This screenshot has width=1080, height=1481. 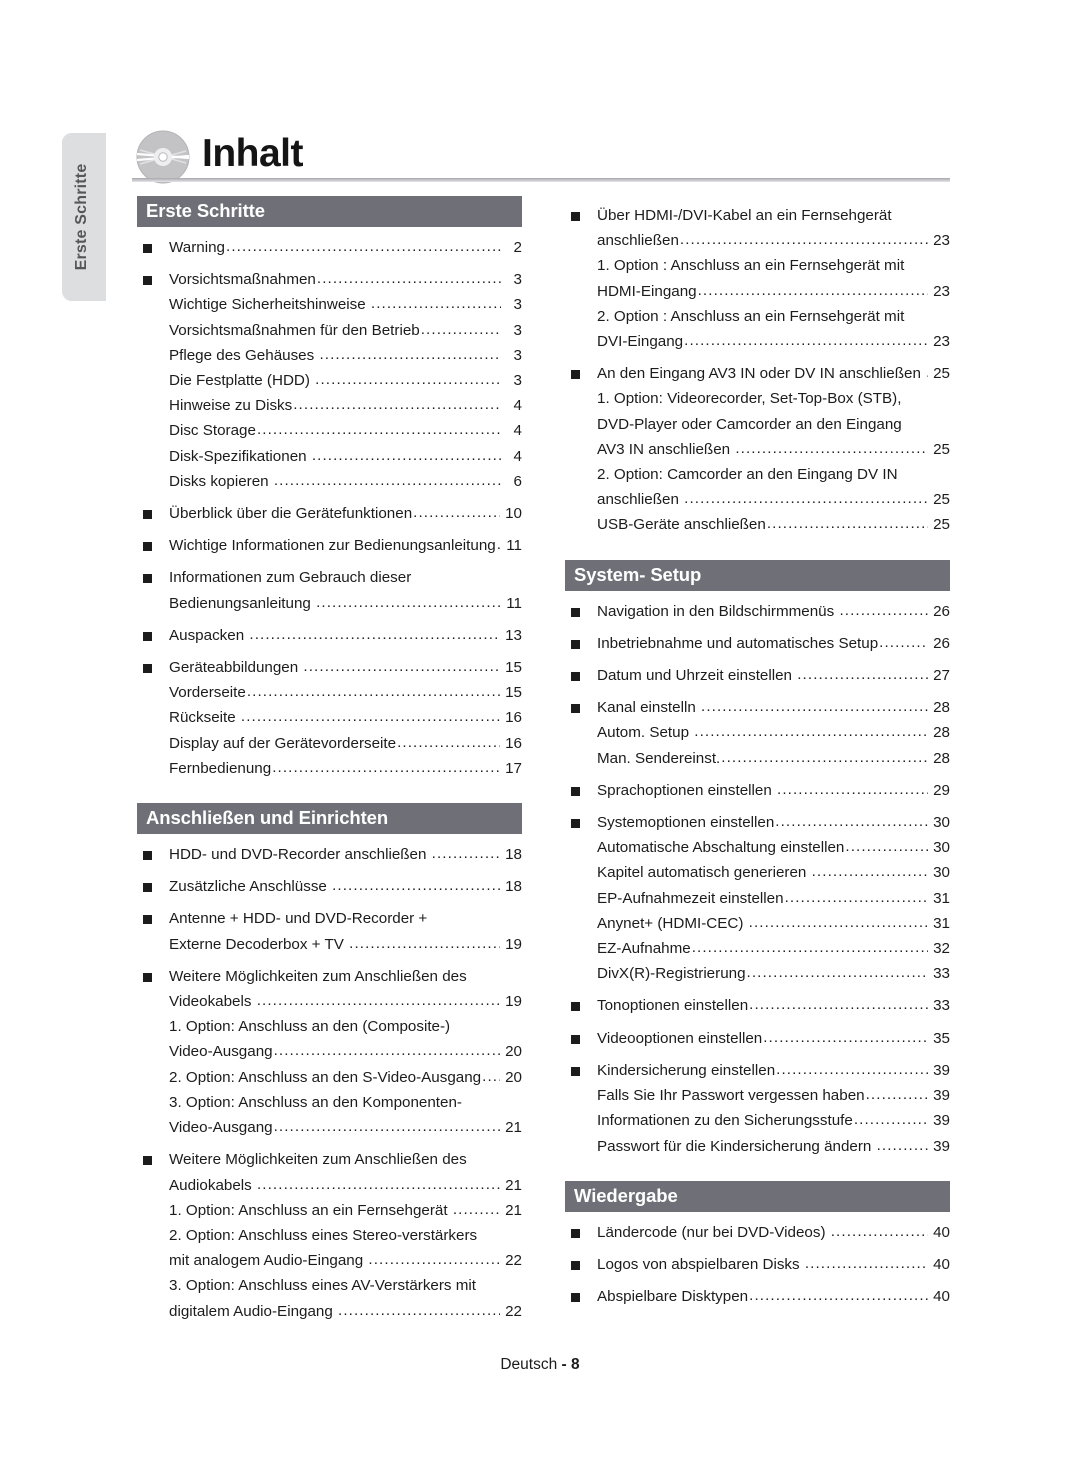 I want to click on toc-entry-text: AV3 IN anschließen, so click(x=666, y=449).